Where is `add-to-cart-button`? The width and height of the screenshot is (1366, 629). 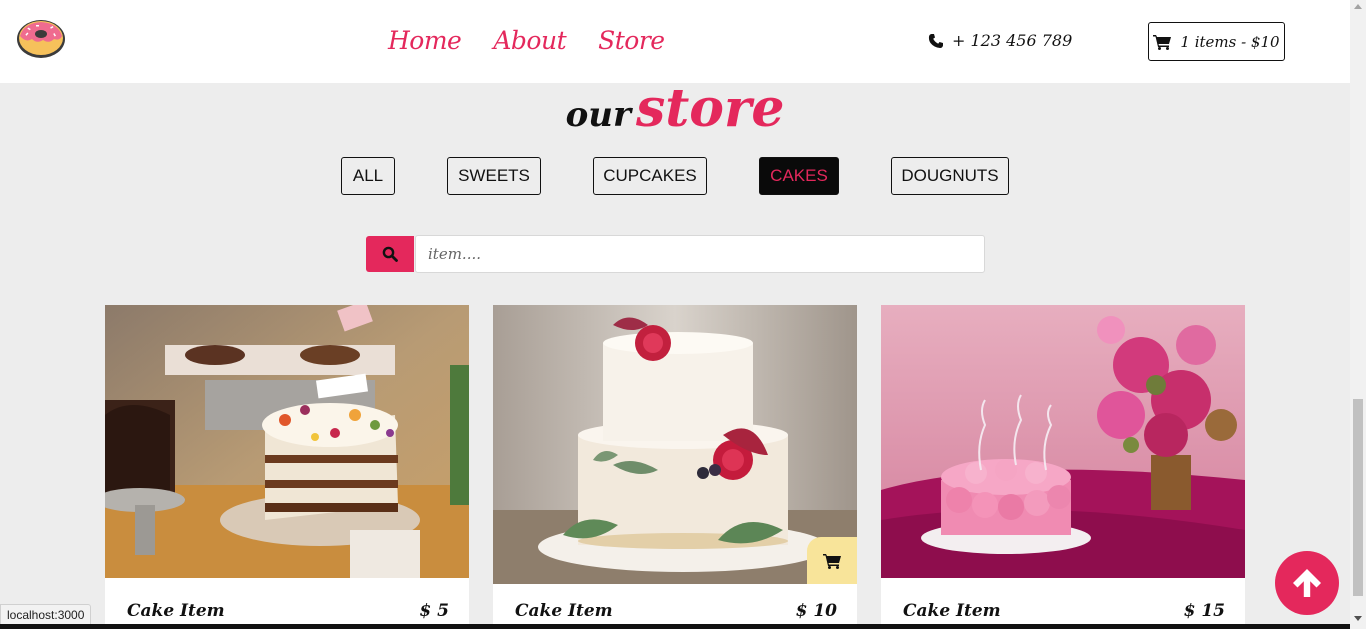 add-to-cart-button is located at coordinates (832, 560).